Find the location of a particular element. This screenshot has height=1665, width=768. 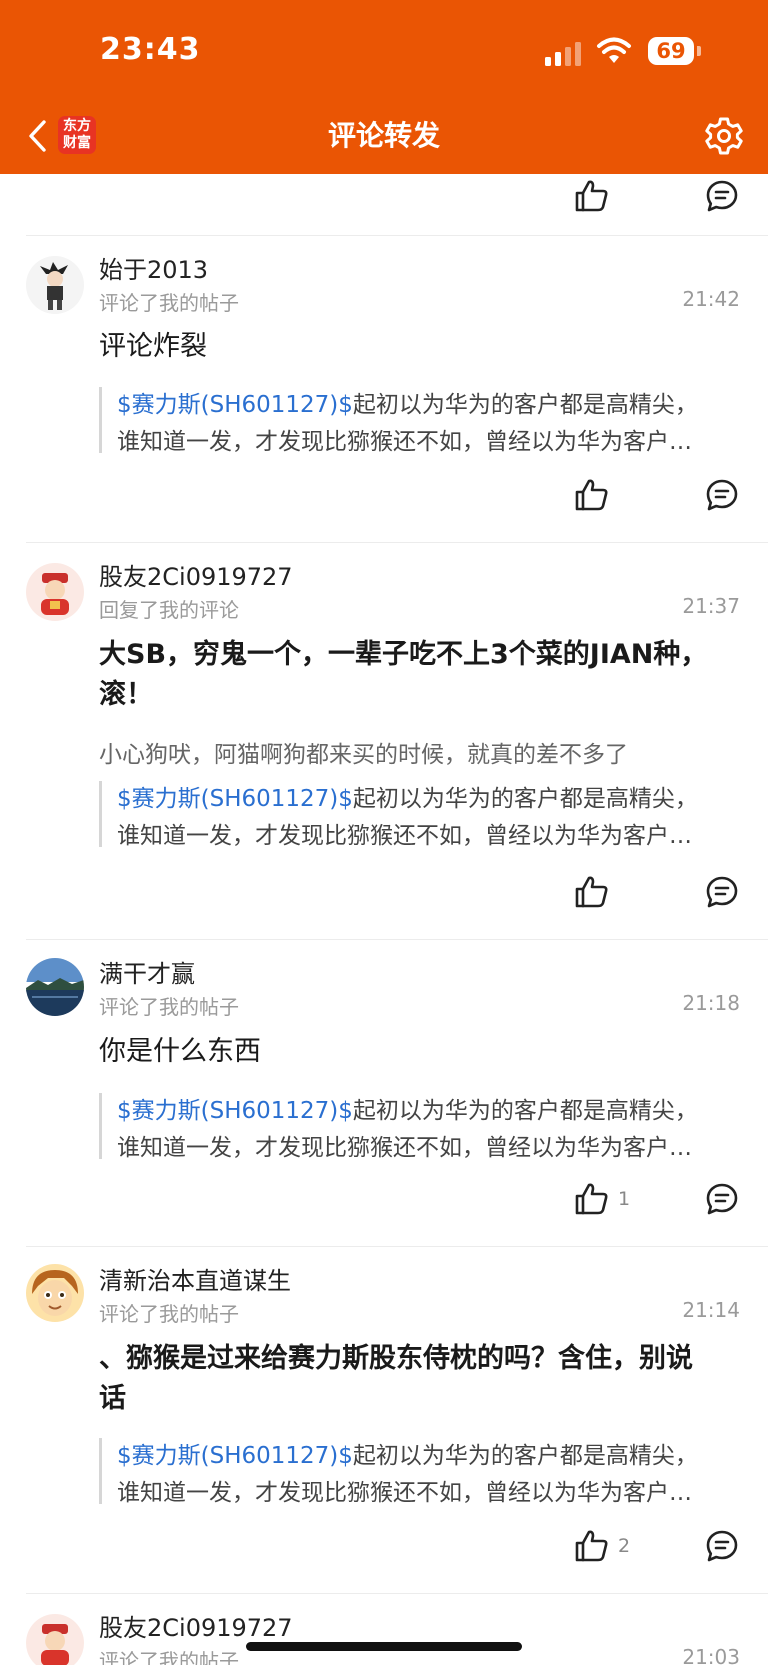

timestamp: 21:03 is located at coordinates (711, 1655).